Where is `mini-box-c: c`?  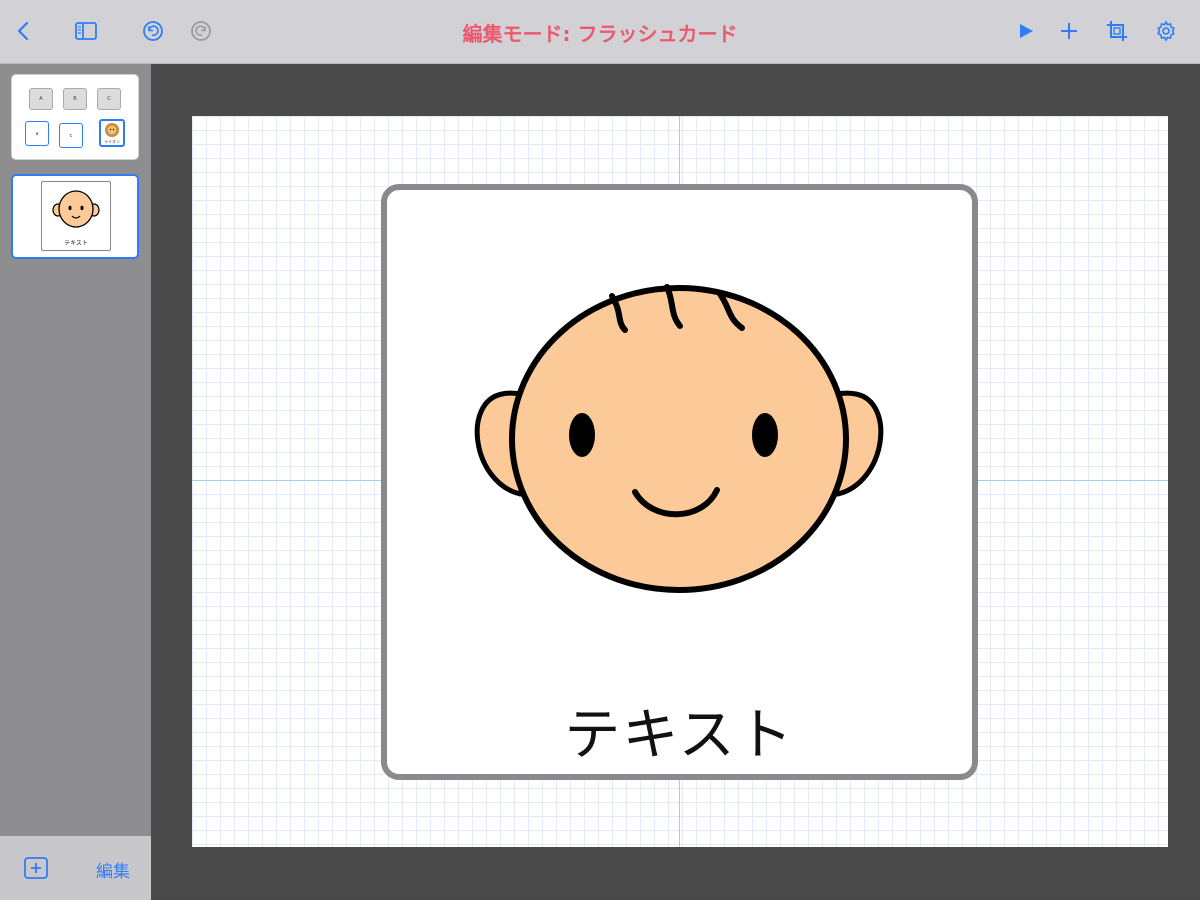
mini-box-c: c is located at coordinates (71, 135).